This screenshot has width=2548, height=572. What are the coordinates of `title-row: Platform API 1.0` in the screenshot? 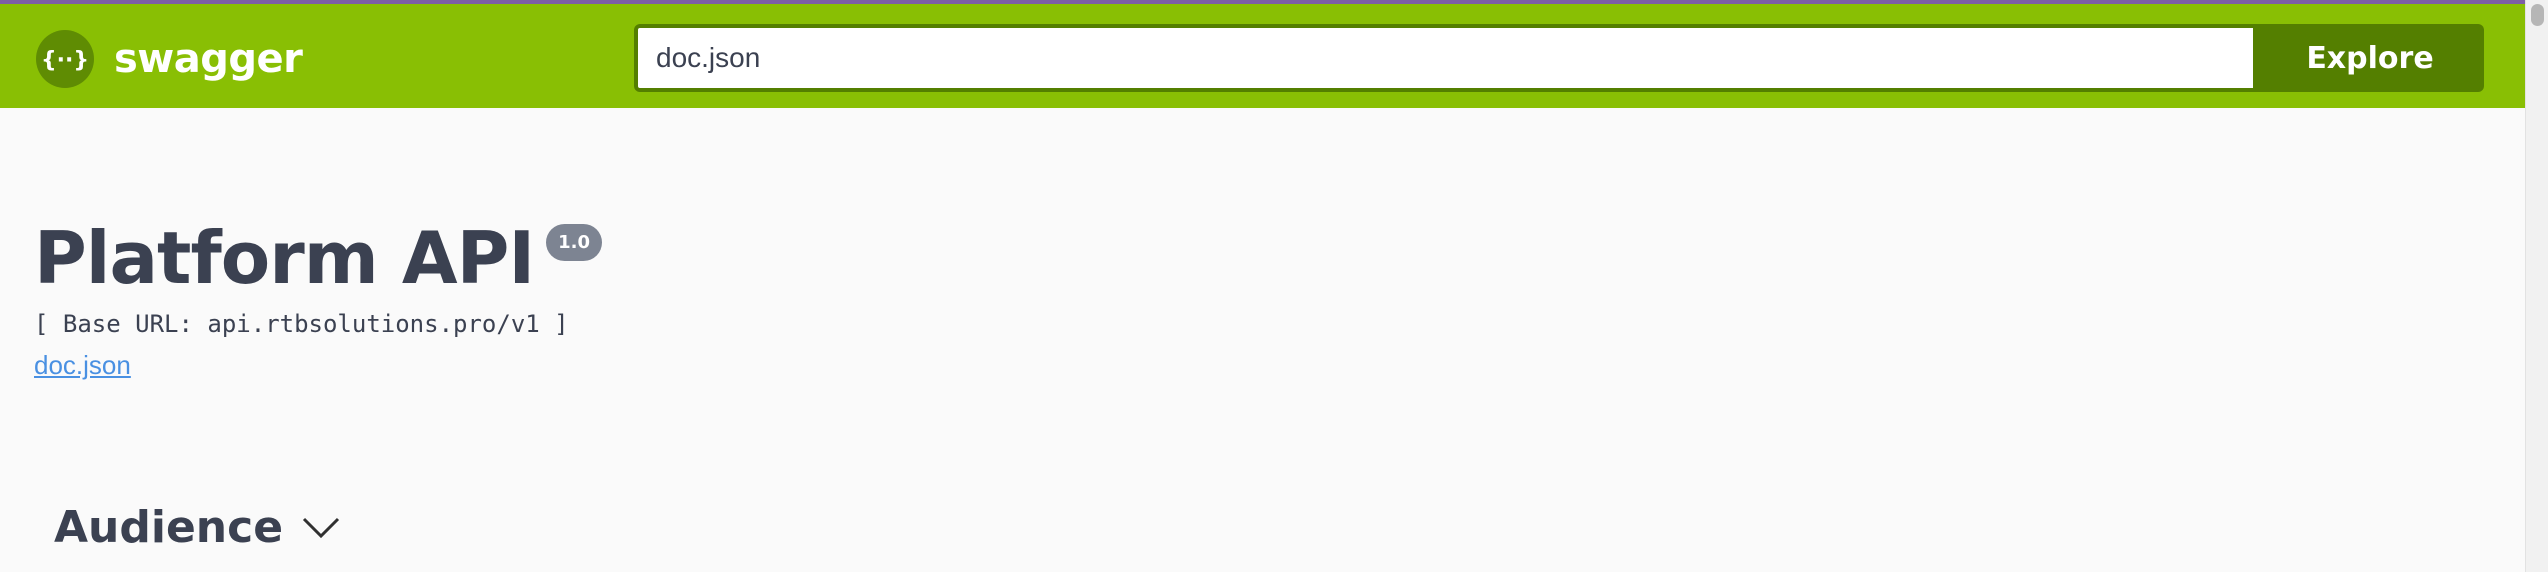 It's located at (318, 258).